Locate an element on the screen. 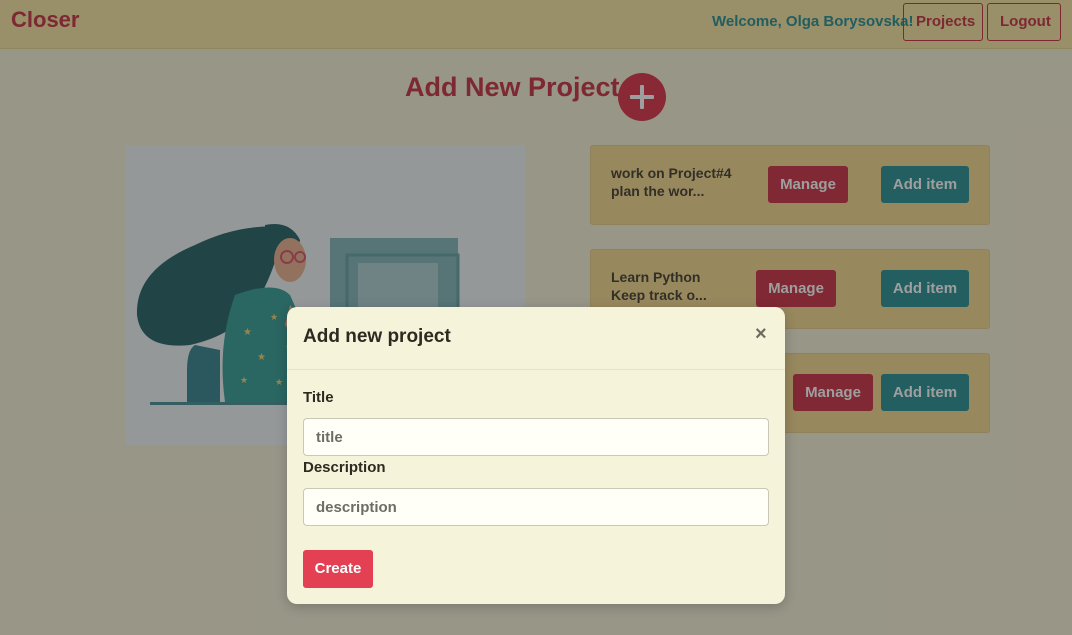 This screenshot has width=1072, height=635. close-icon: × is located at coordinates (761, 334).